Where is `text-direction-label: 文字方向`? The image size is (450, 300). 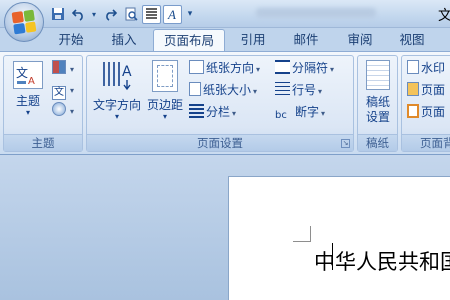
text-direction-label: 文字方向 is located at coordinates (116, 105).